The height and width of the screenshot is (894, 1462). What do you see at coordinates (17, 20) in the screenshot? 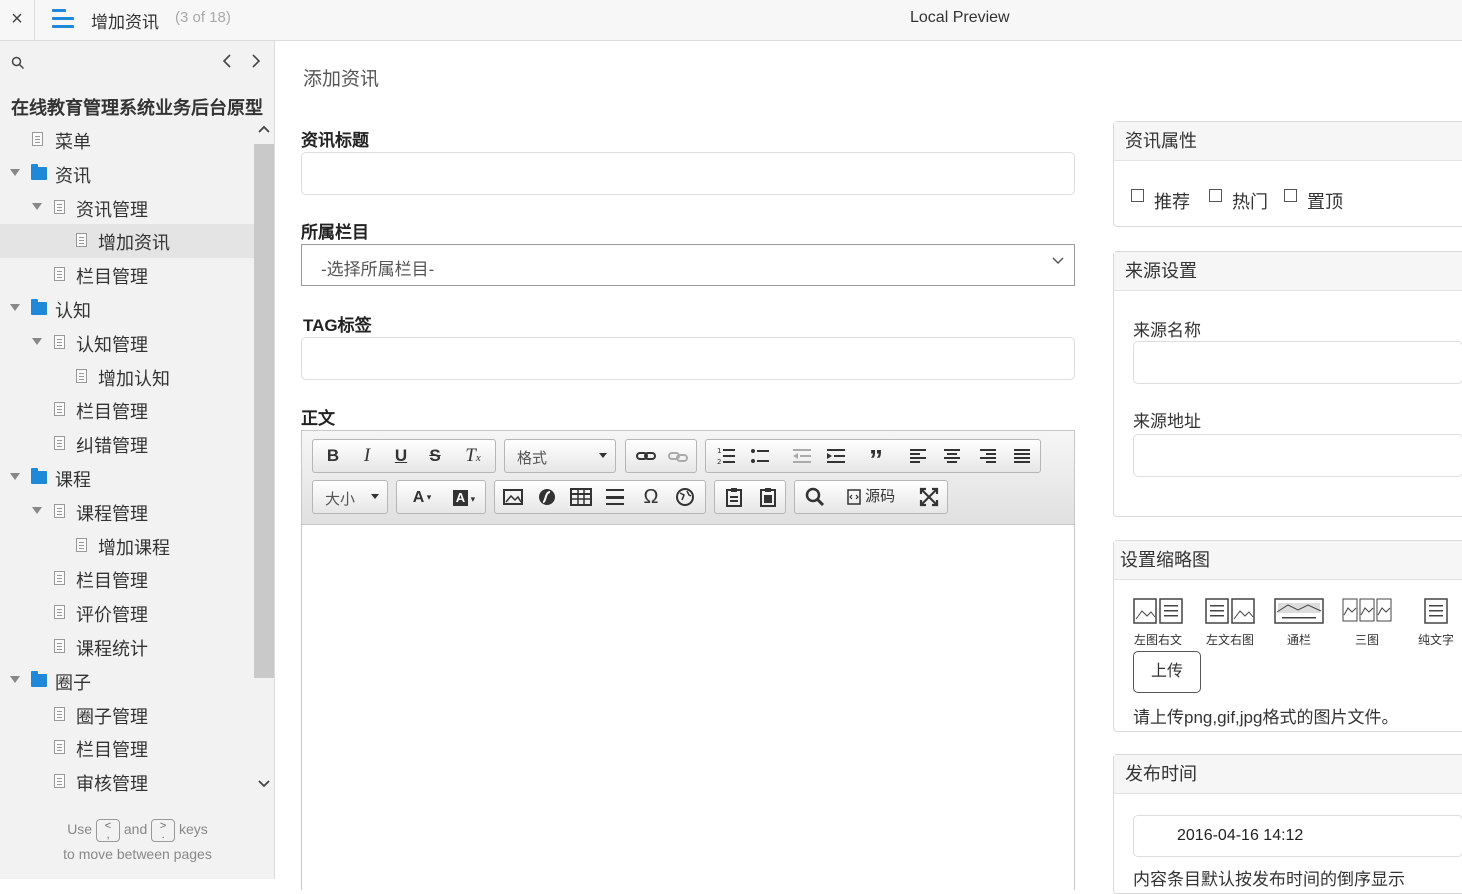
I see `close-button: ×` at bounding box center [17, 20].